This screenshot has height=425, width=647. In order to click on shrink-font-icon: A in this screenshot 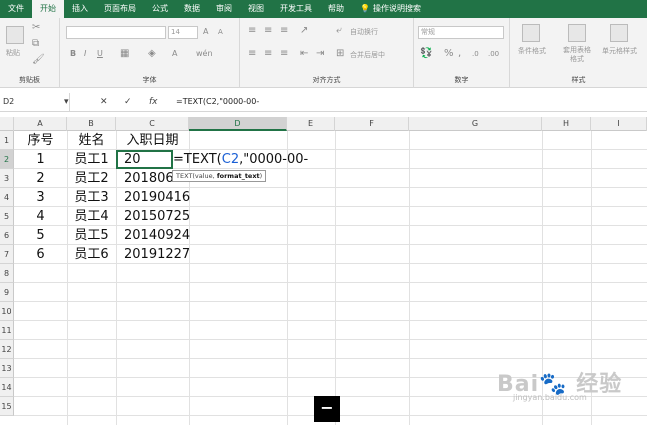, I will do `click(220, 32)`.